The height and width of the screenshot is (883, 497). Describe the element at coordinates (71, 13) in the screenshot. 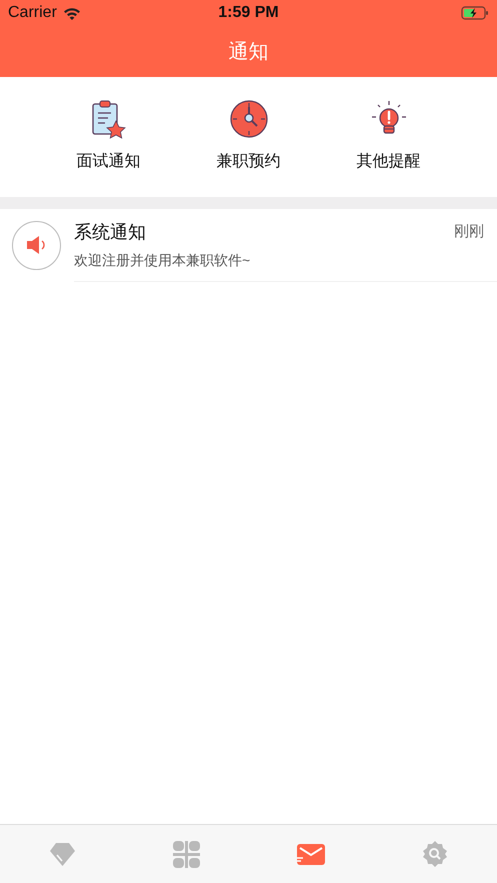

I see `wifi-icon` at that location.